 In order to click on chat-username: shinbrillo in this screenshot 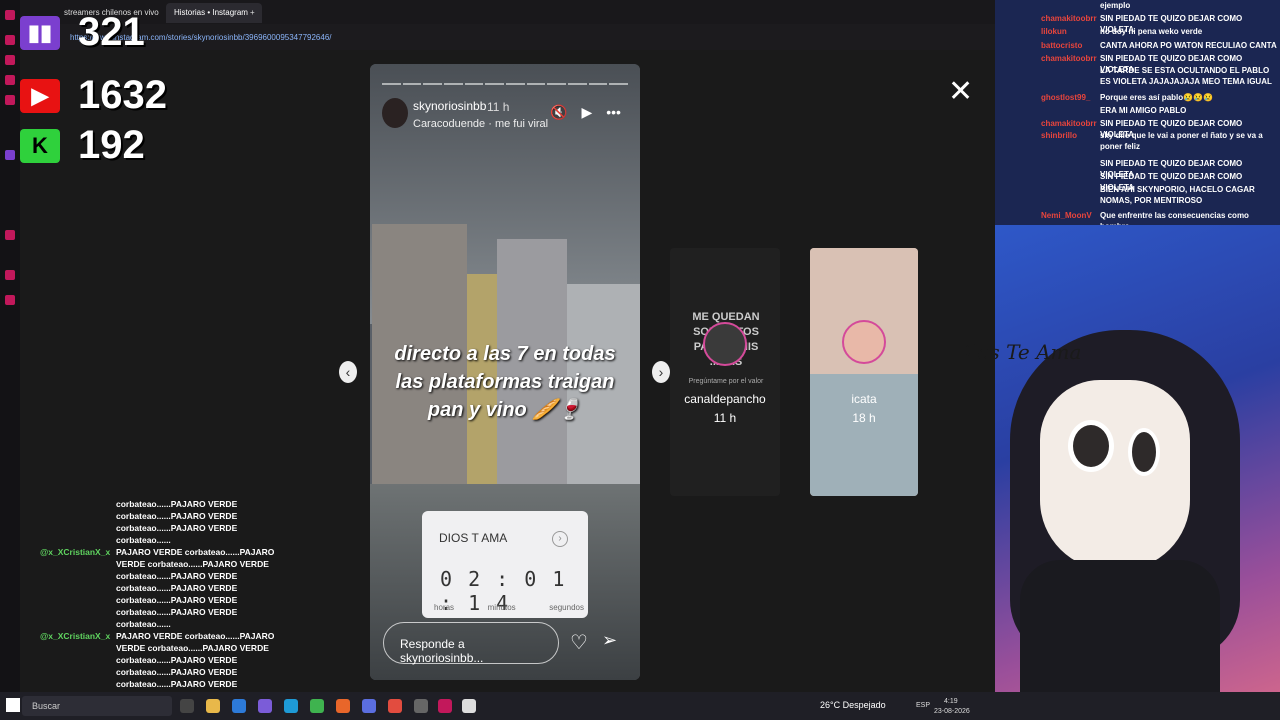, I will do `click(1059, 135)`.